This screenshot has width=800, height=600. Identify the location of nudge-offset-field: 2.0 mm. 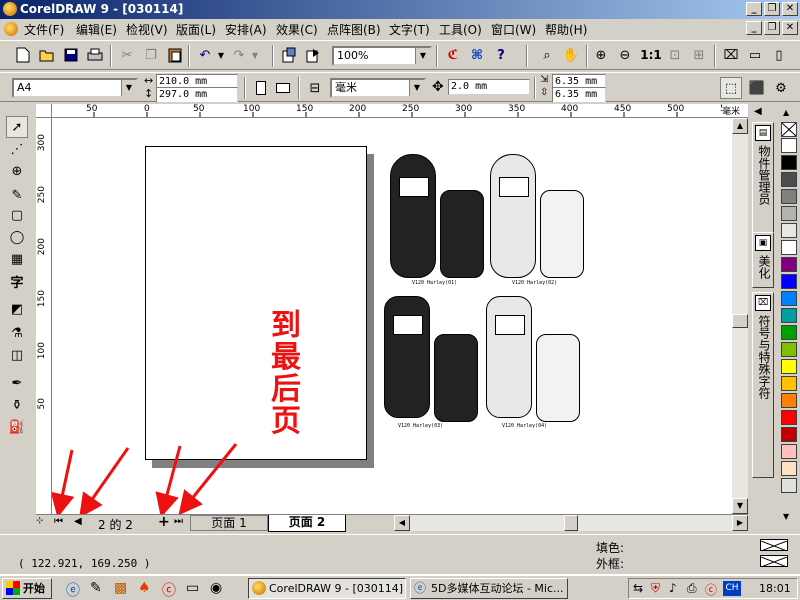
(489, 87).